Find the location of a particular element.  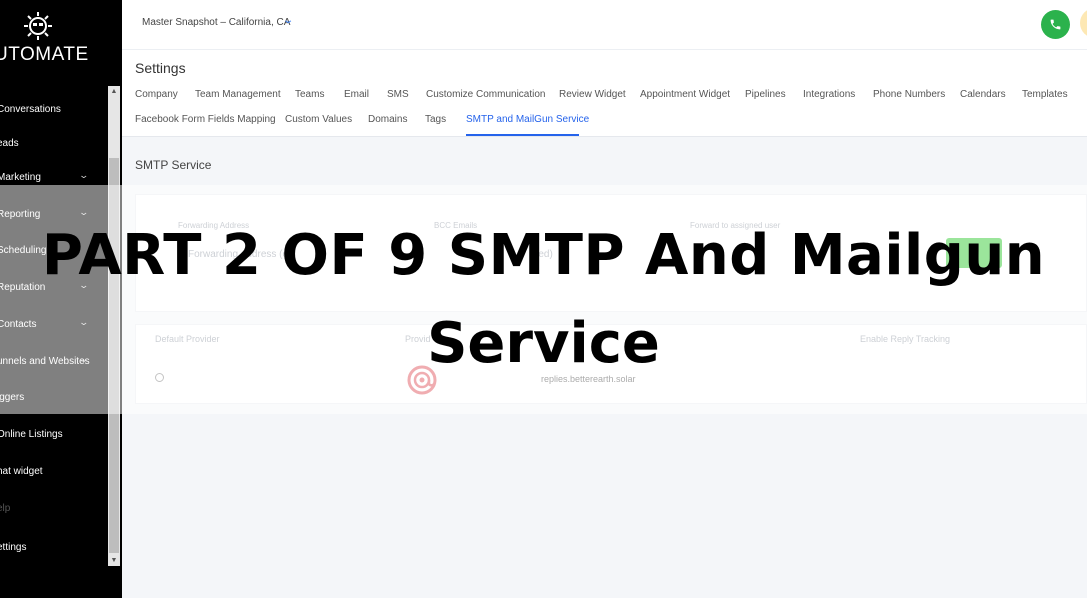

phone-button is located at coordinates (1055, 24).